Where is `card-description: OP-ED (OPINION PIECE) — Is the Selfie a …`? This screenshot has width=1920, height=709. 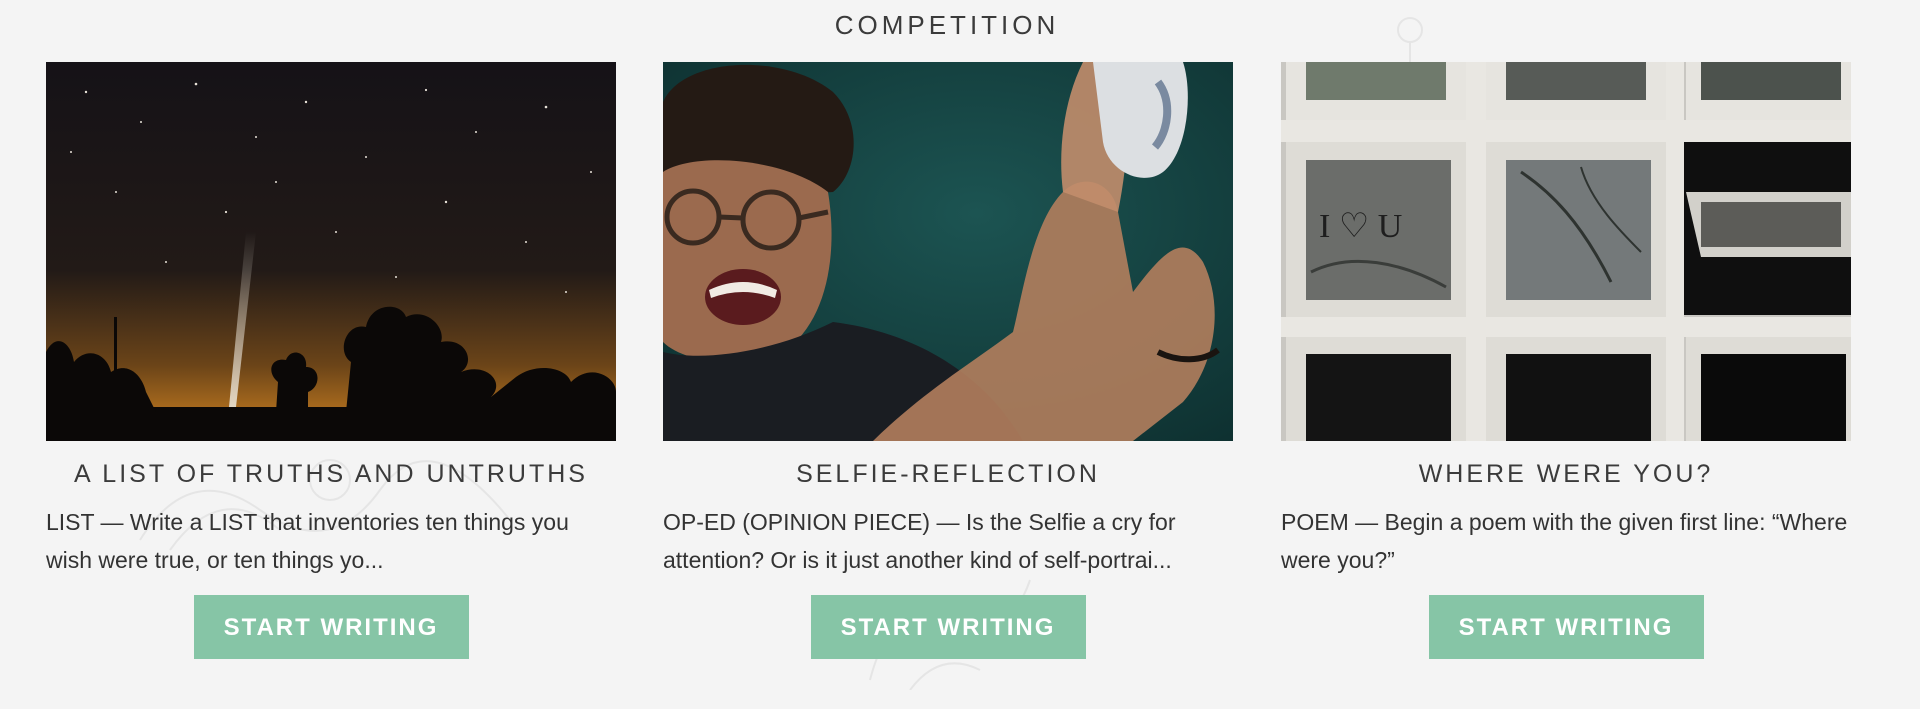
card-description: OP-ED (OPINION PIECE) — Is the Selfie a … is located at coordinates (919, 541).